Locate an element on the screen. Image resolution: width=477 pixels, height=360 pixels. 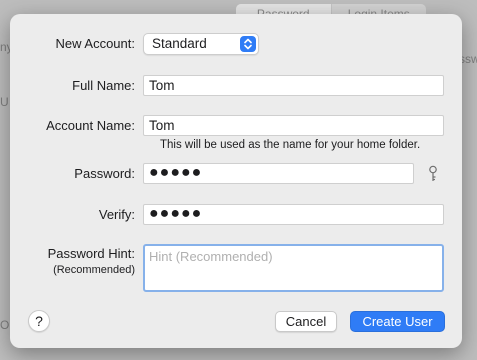
create-user-button: Create User is located at coordinates (397, 321).